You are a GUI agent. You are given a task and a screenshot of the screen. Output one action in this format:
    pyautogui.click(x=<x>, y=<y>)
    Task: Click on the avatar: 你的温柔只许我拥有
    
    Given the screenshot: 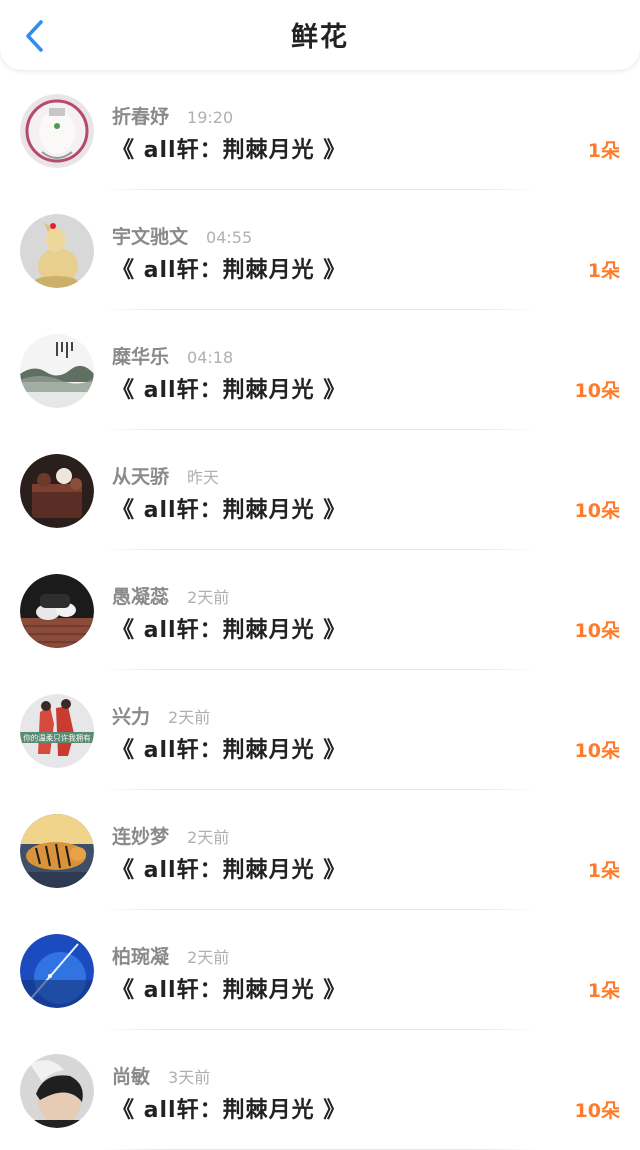 What is the action you would take?
    pyautogui.click(x=57, y=731)
    